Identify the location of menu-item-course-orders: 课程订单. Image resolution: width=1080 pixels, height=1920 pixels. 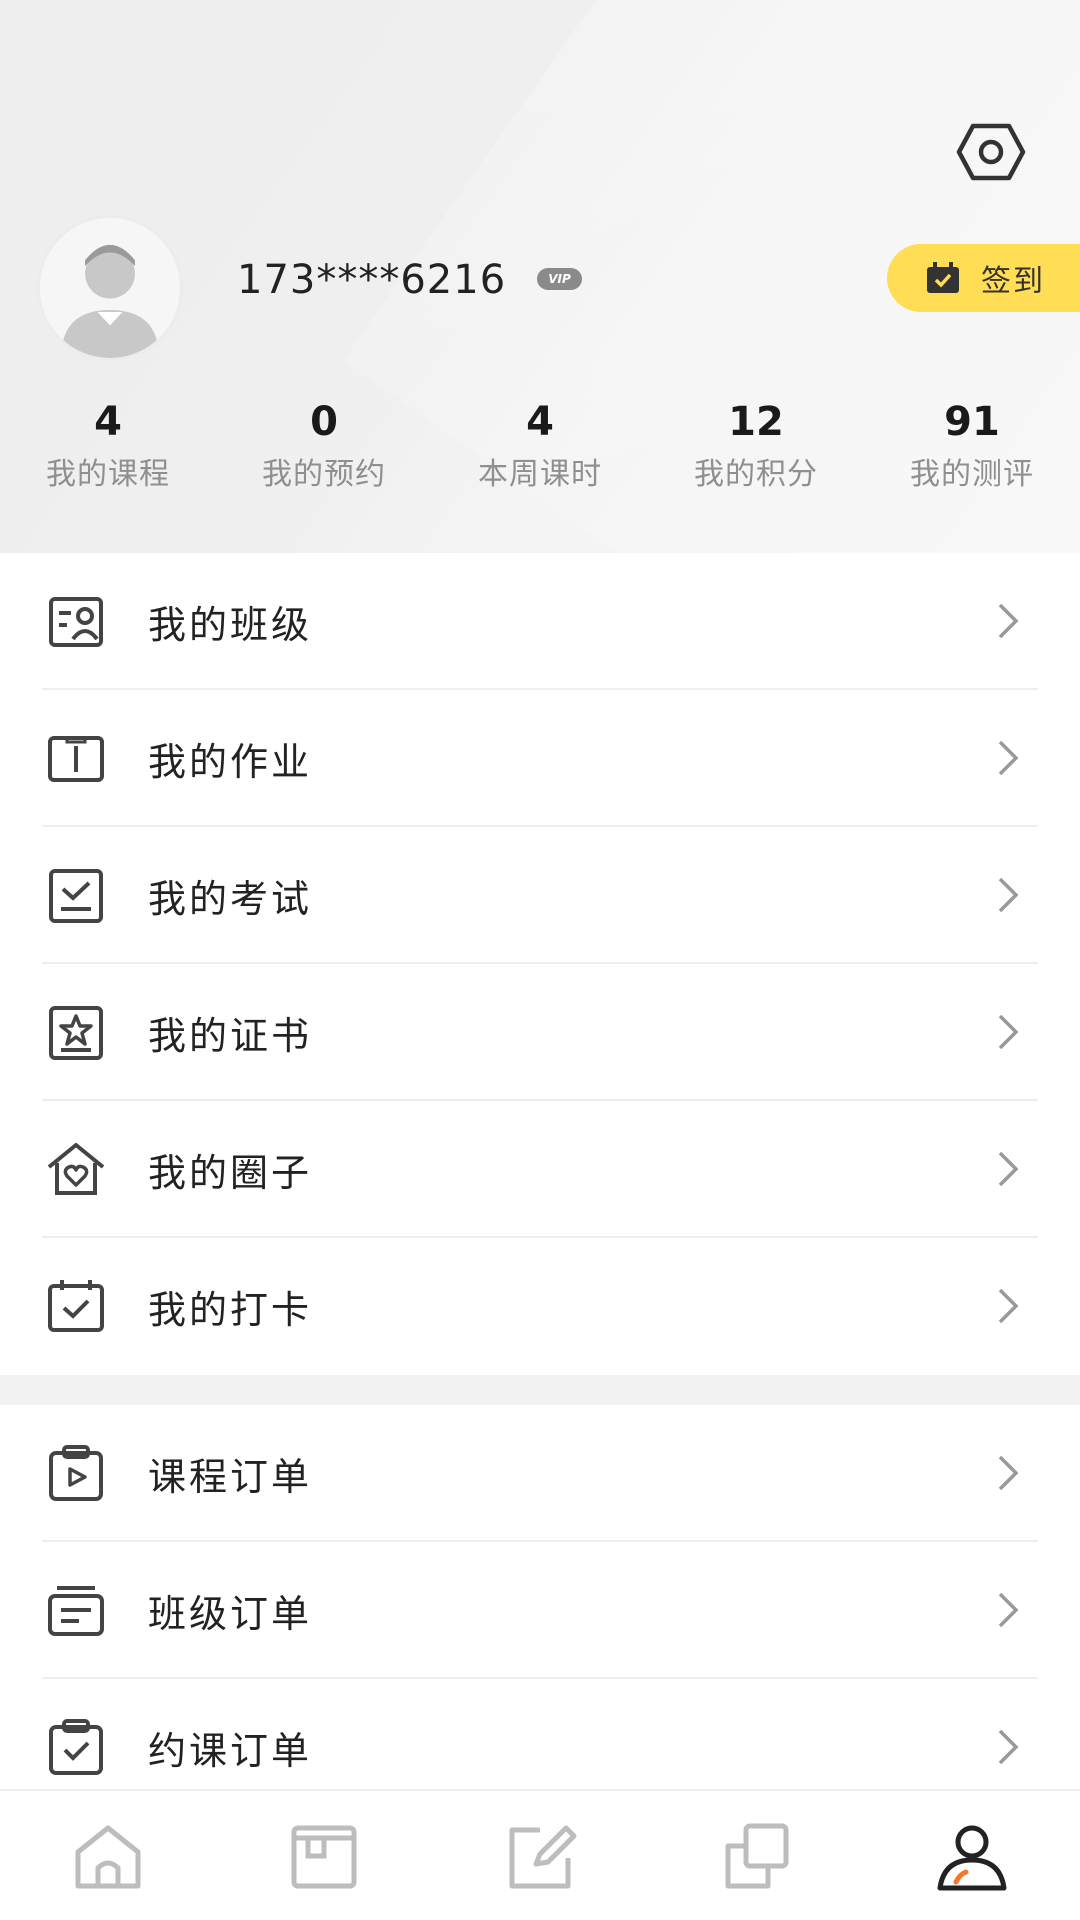
(540, 1473).